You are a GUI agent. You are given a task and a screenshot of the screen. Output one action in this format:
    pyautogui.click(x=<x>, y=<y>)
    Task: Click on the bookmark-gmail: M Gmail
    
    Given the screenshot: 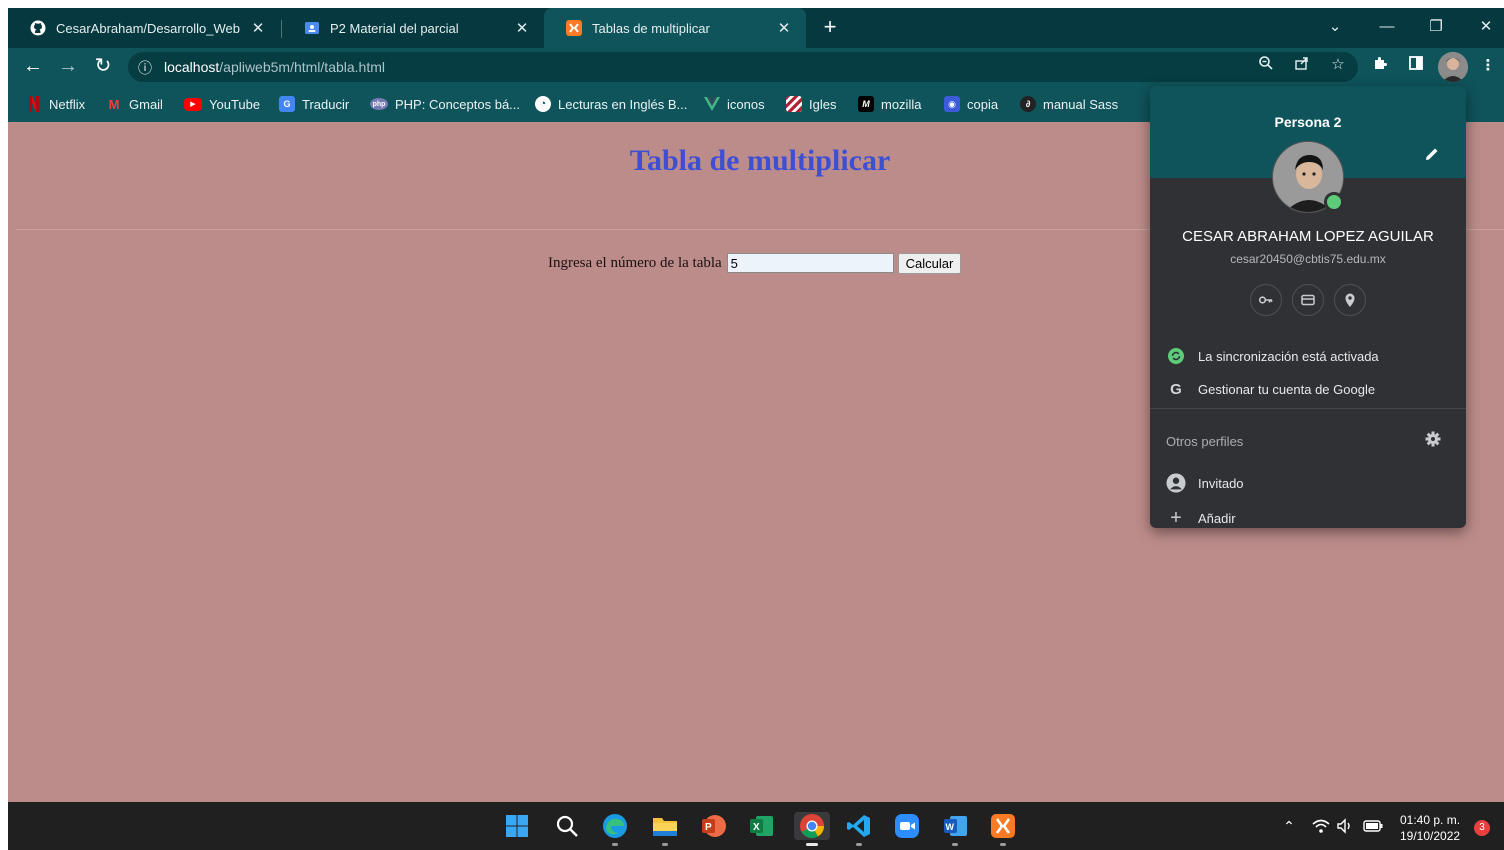 What is the action you would take?
    pyautogui.click(x=134, y=104)
    